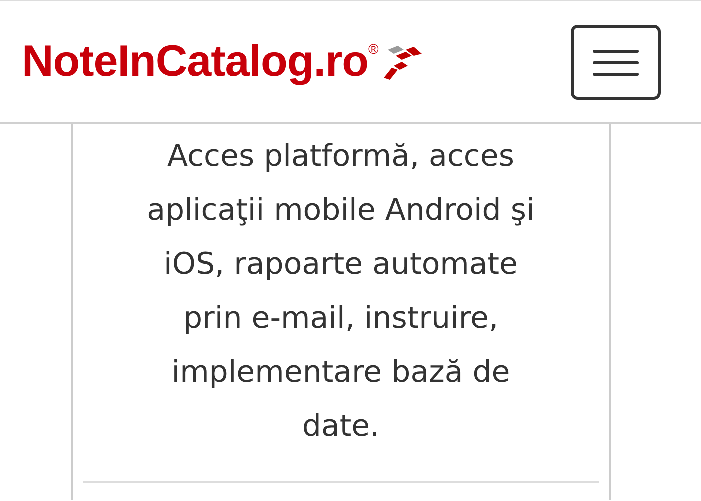 The width and height of the screenshot is (701, 501). Describe the element at coordinates (200, 61) in the screenshot. I see `logo-text: NoteInCatalog.ro$^{®}$` at that location.